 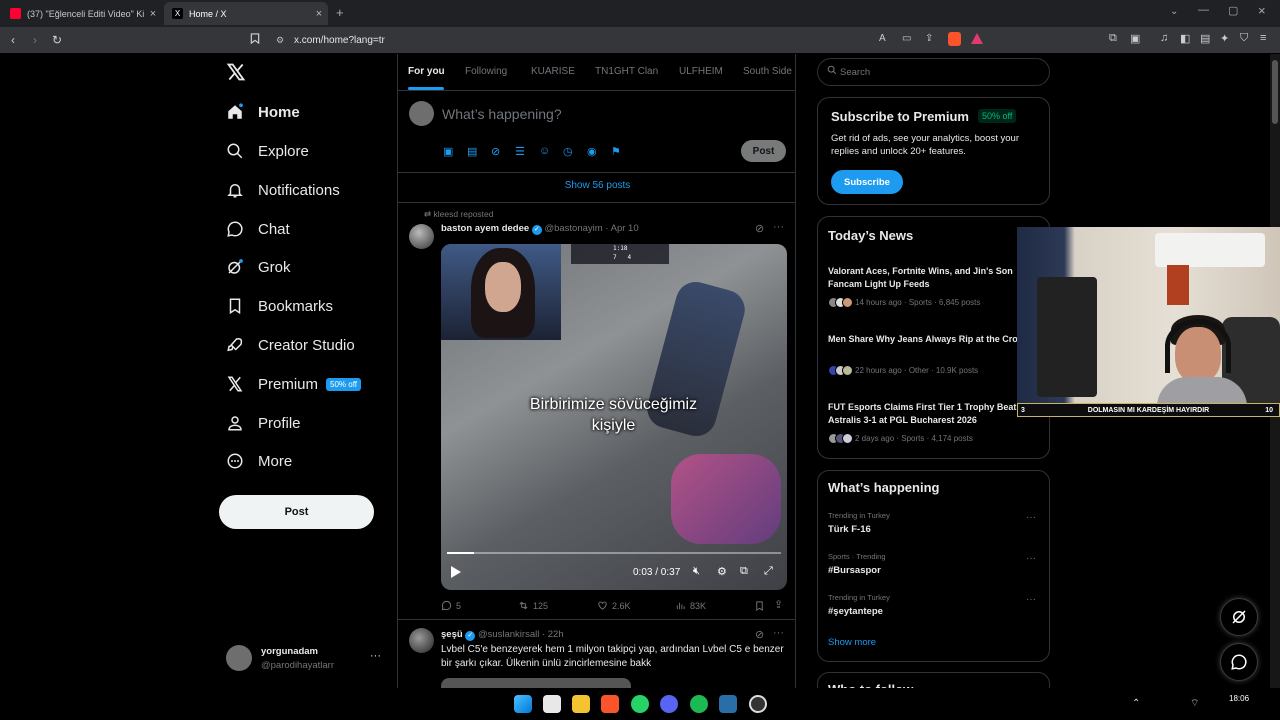 What do you see at coordinates (849, 529) in the screenshot?
I see `trend-name: Türk F-16` at bounding box center [849, 529].